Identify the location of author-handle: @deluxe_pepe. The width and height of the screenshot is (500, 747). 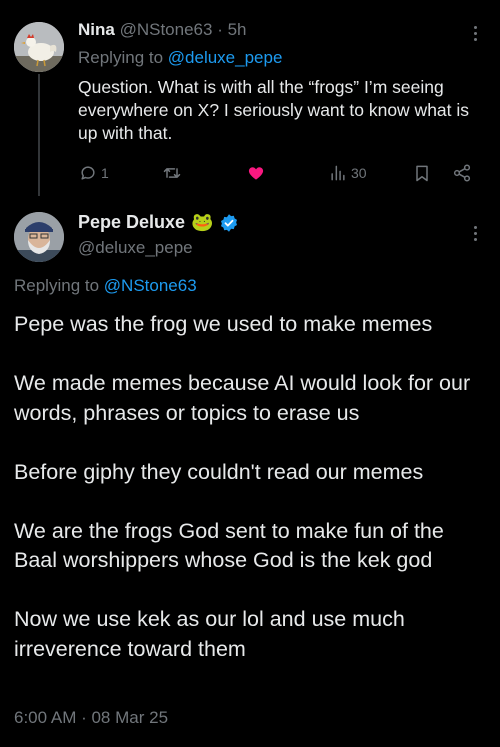
(135, 248).